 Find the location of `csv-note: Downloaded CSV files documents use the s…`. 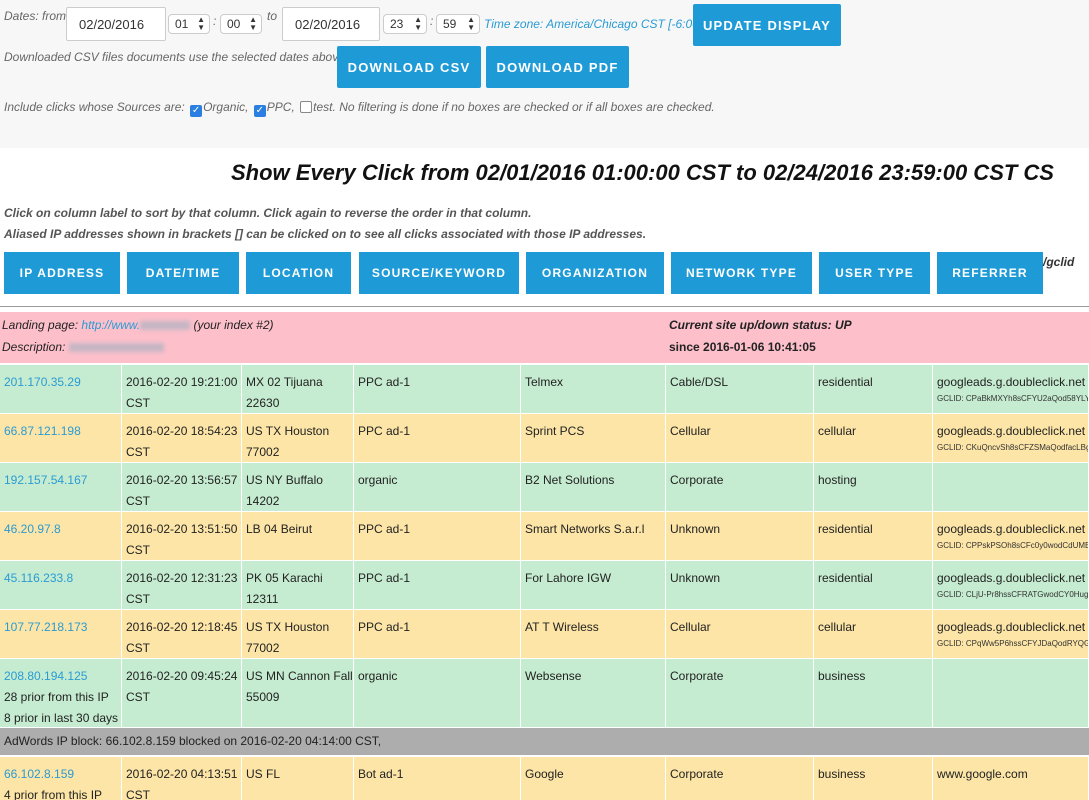

csv-note: Downloaded CSV files documents use the s… is located at coordinates (176, 57).